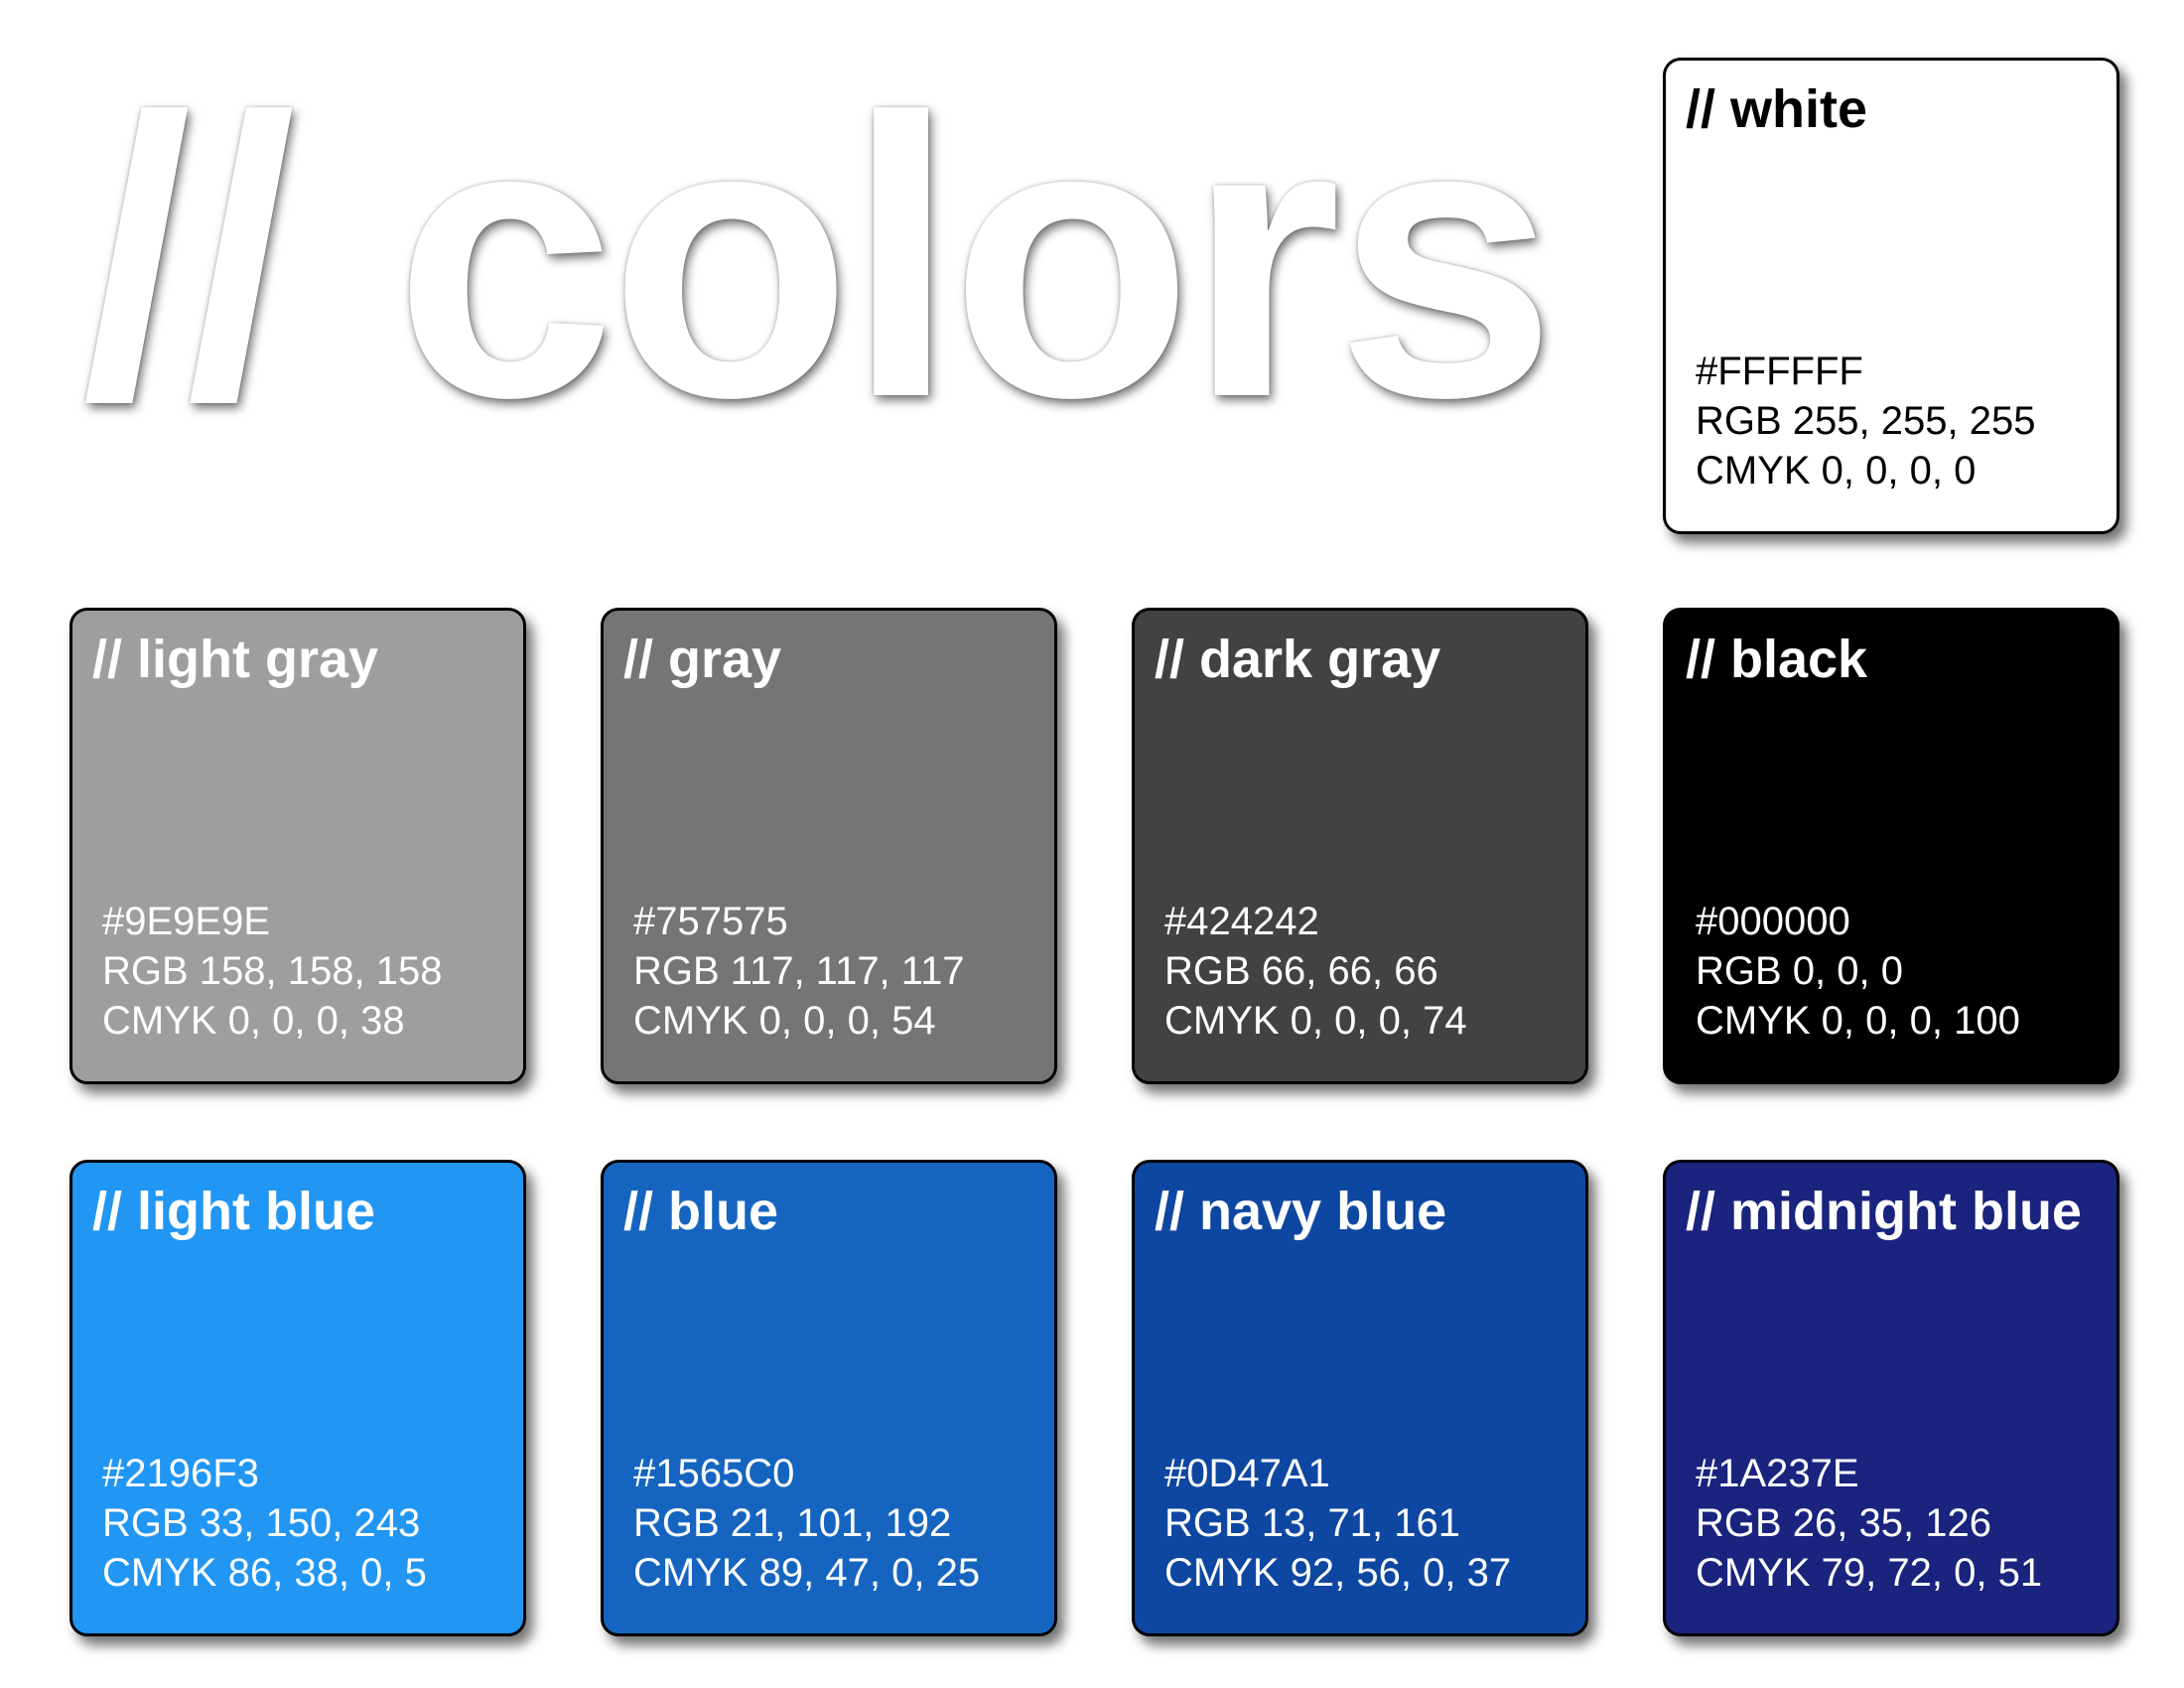 This screenshot has height=1688, width=2184. What do you see at coordinates (1315, 1021) in the screenshot?
I see `swatch-cmyk: CMYK 0, 0, 0, 74` at bounding box center [1315, 1021].